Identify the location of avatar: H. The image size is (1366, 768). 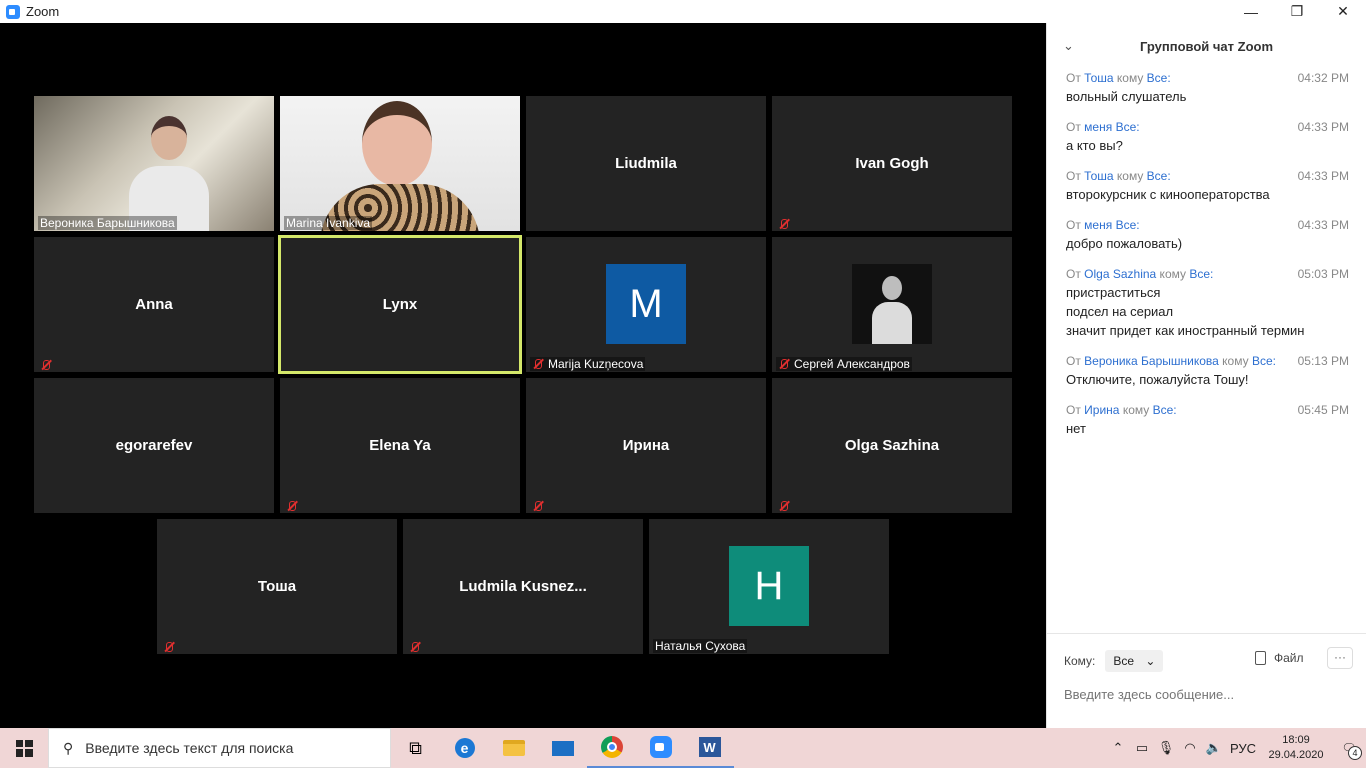
(769, 586).